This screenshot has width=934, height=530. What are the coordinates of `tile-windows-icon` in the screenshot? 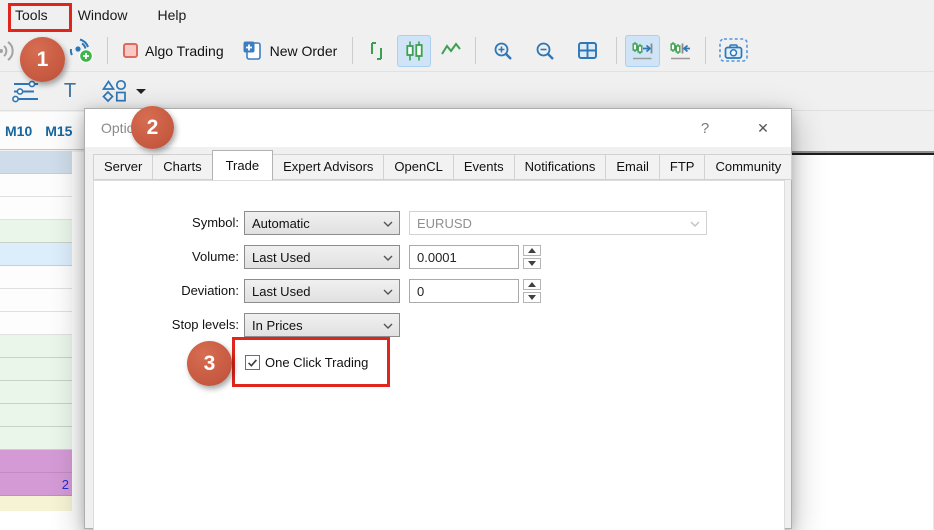 It's located at (588, 51).